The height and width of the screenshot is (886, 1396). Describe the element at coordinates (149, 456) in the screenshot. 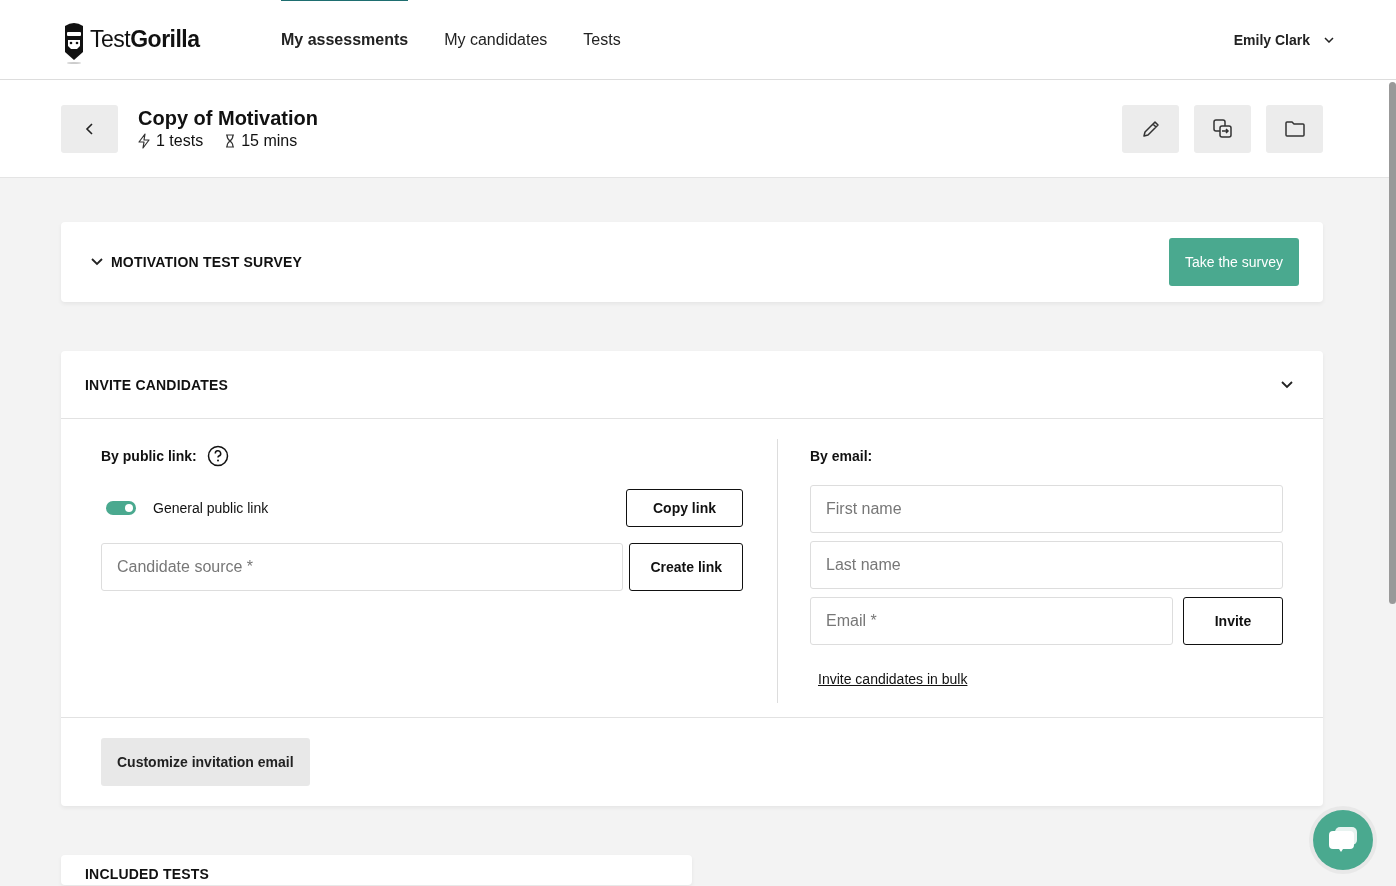

I see `section-label: By public link:` at that location.